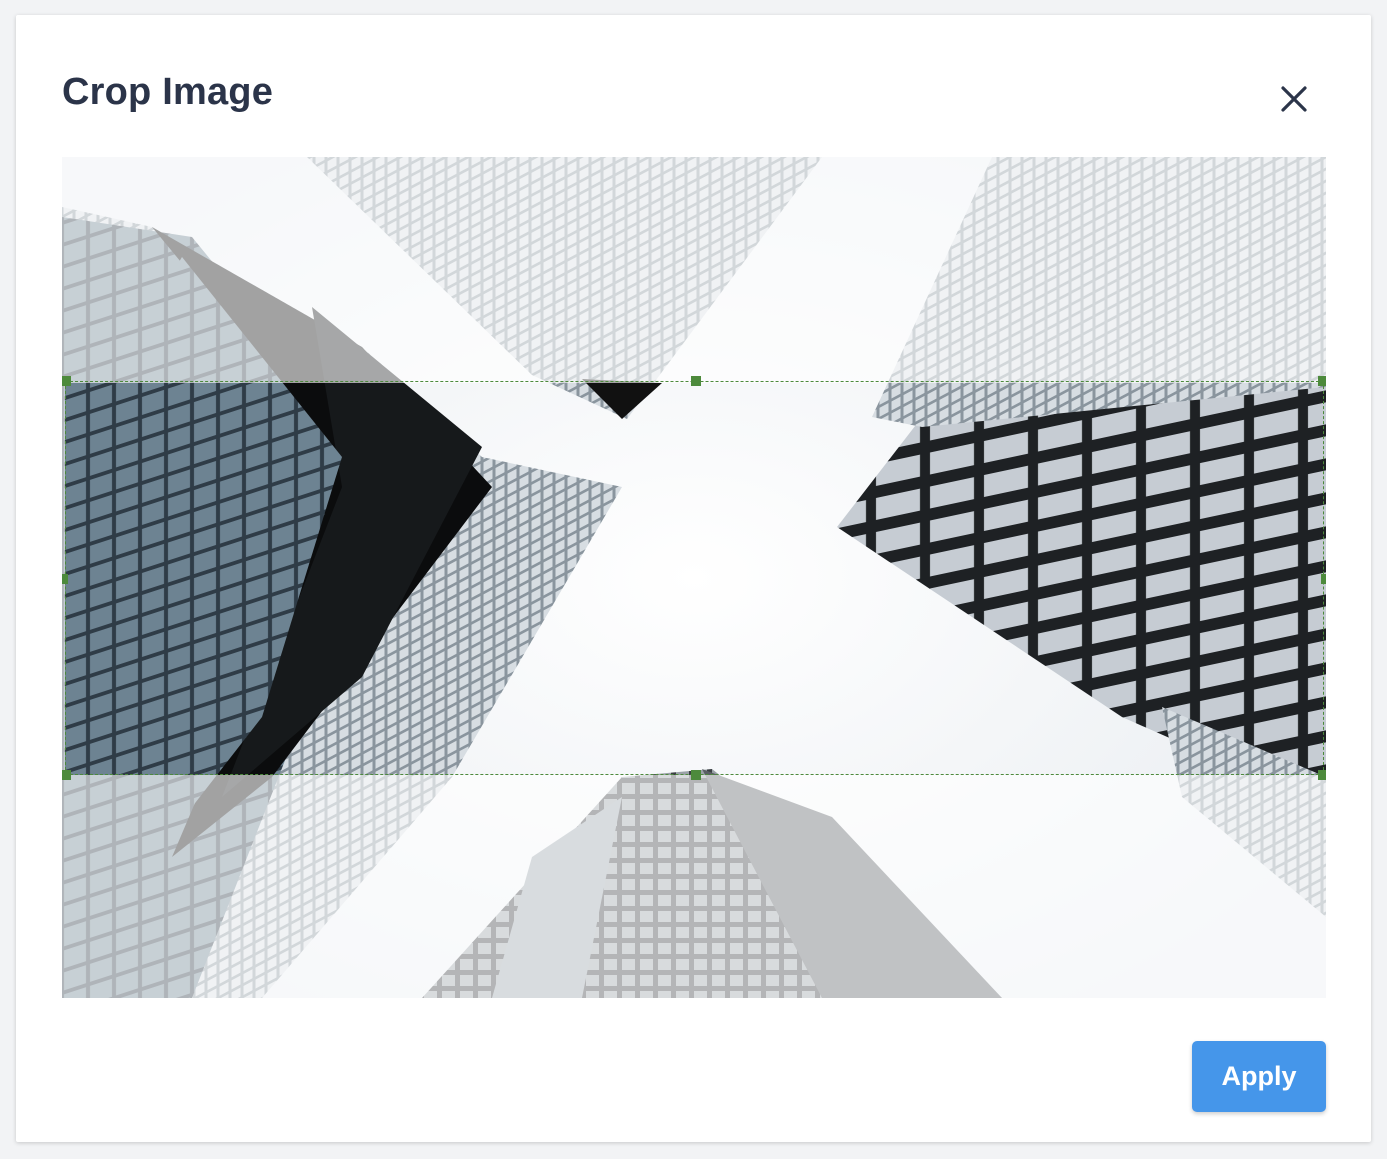 The width and height of the screenshot is (1387, 1159). What do you see at coordinates (65, 579) in the screenshot?
I see `crop-handle-left` at bounding box center [65, 579].